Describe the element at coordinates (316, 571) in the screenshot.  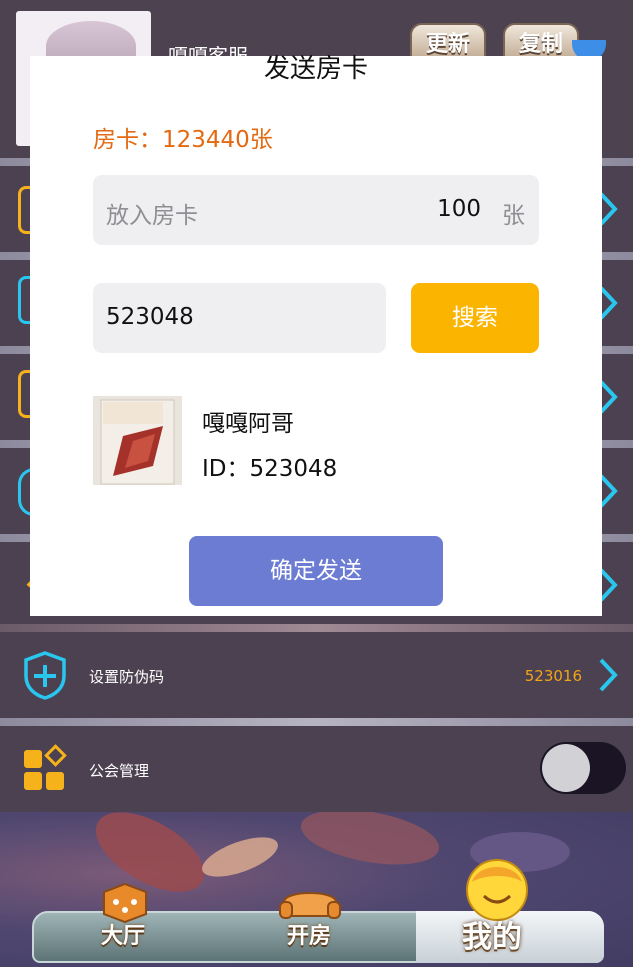
I see `confirm-send-button: 确定发送` at that location.